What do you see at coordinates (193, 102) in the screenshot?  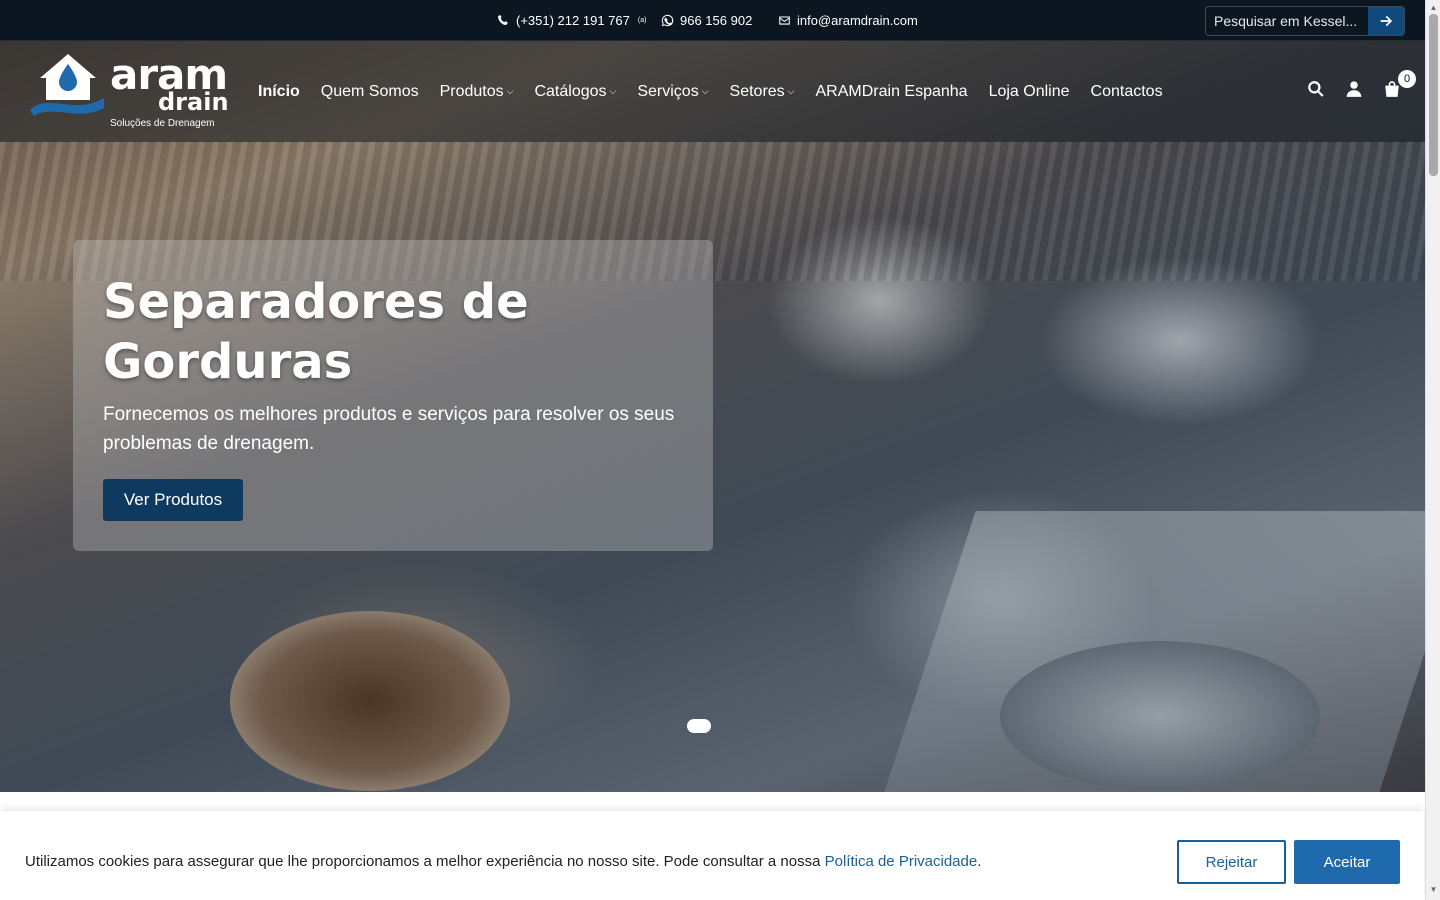 I see `logo-wordmark-drain: drain` at bounding box center [193, 102].